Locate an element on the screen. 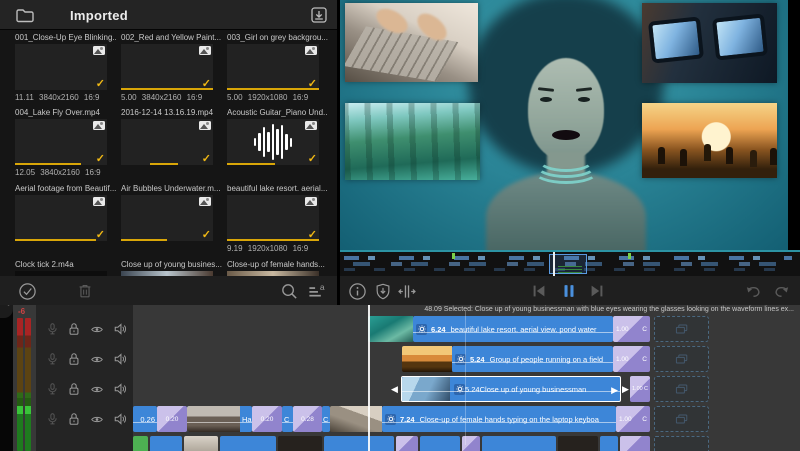  clip-duration: 7.24 is located at coordinates (407, 419).